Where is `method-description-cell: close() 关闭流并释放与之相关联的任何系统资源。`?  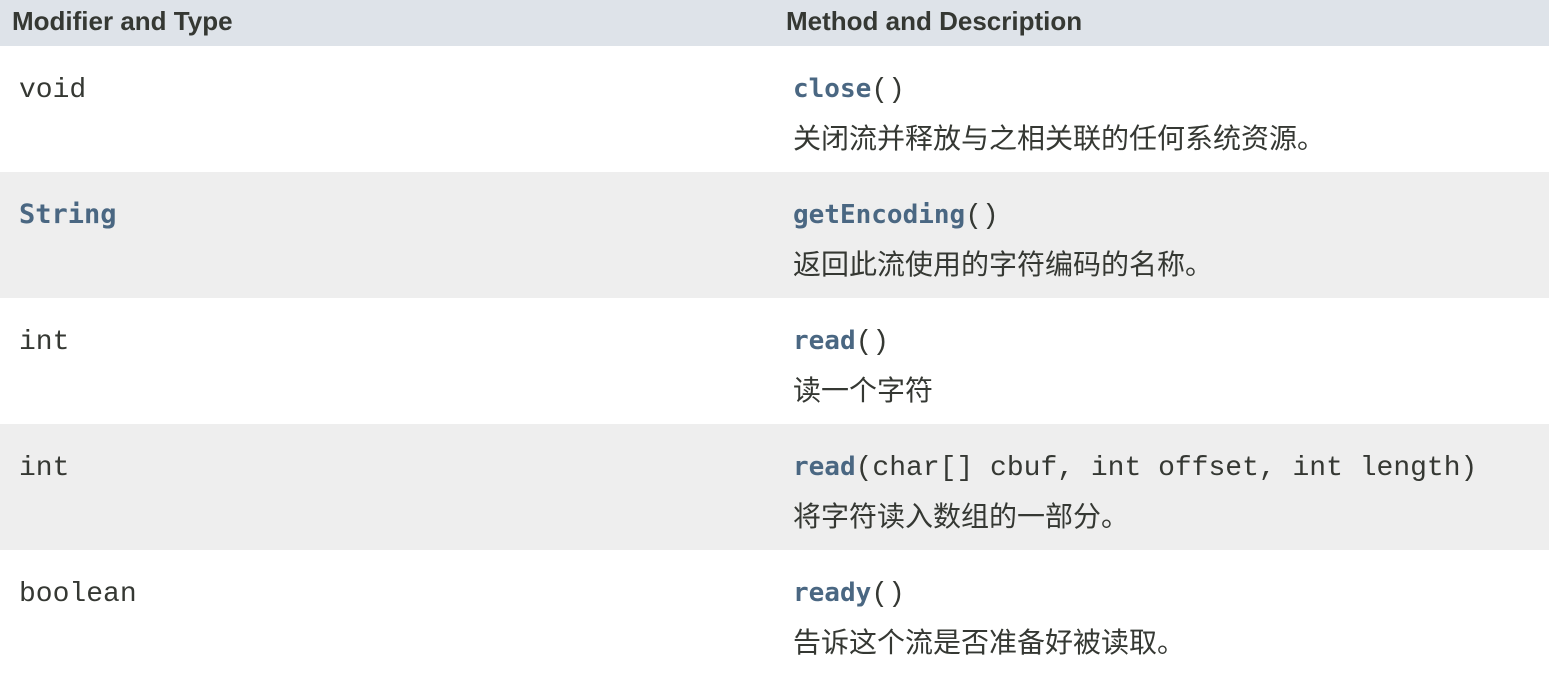 method-description-cell: close() 关闭流并释放与之相关联的任何系统资源。 is located at coordinates (1163, 109).